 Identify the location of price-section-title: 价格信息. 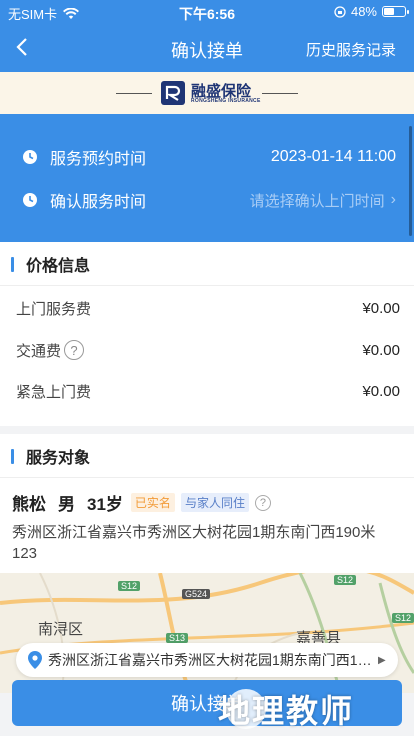
(207, 264).